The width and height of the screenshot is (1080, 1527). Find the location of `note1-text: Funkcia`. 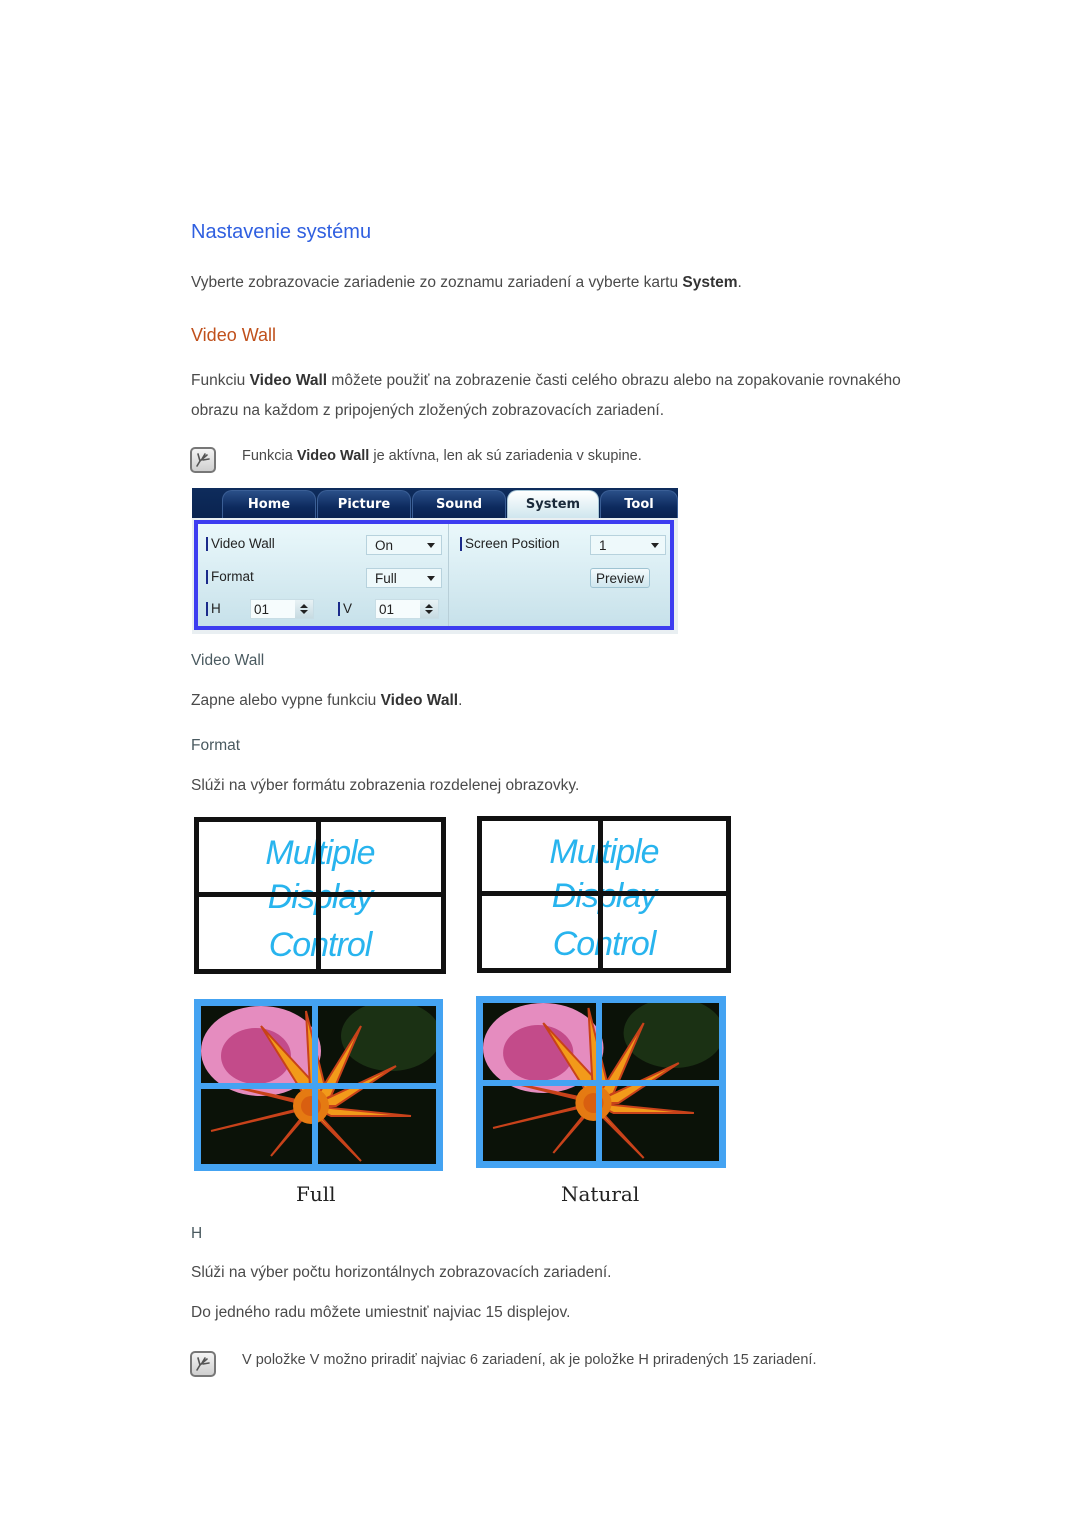

note1-text: Funkcia is located at coordinates (269, 456).